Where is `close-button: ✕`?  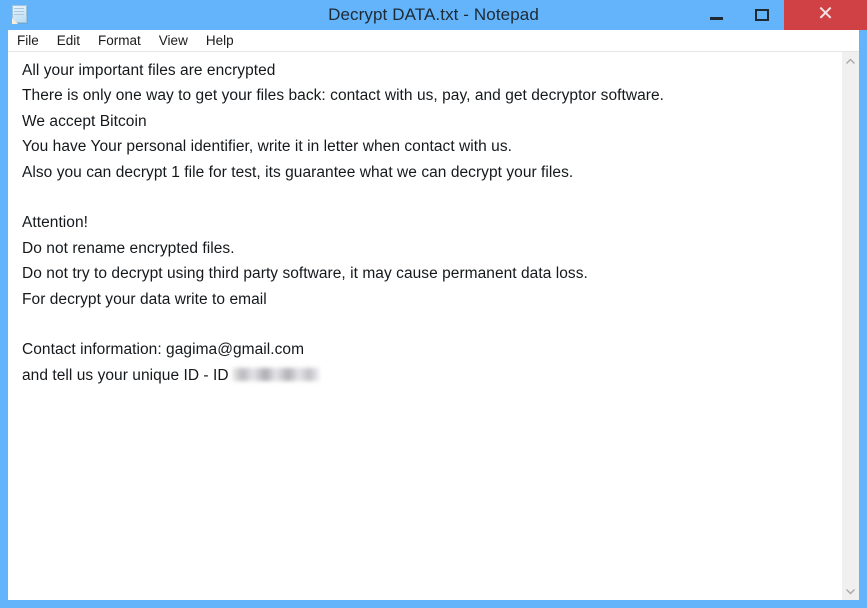
close-button: ✕ is located at coordinates (825, 15).